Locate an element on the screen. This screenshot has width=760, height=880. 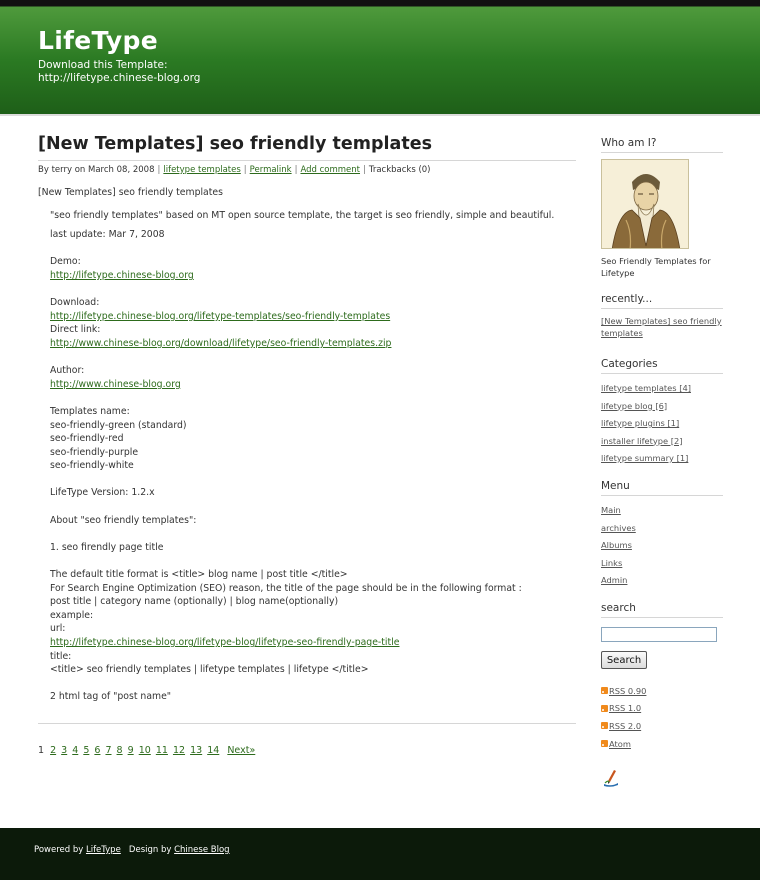
menu-heading: Menu is located at coordinates (662, 488).